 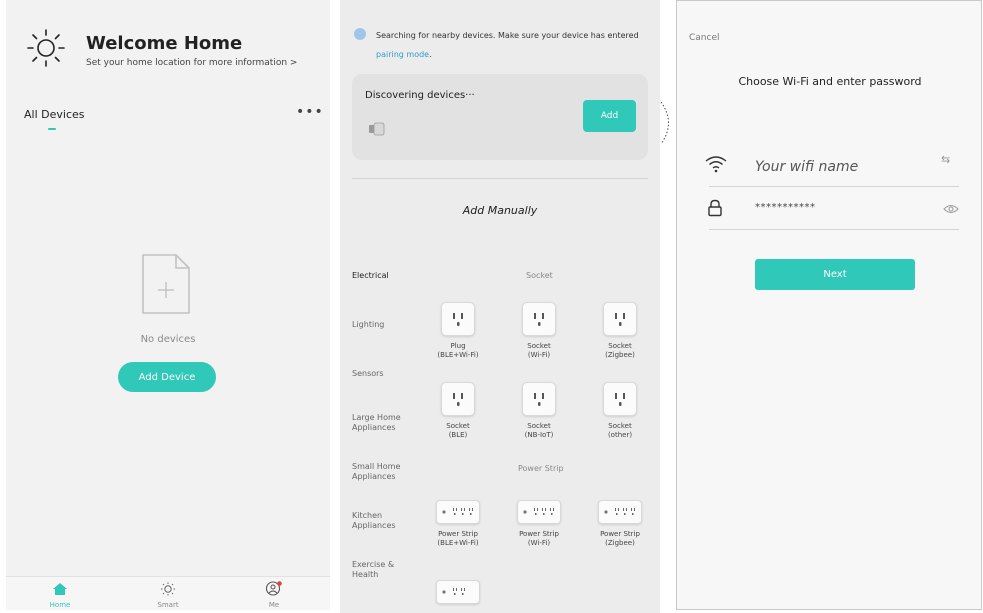 I want to click on device-socket-other: Socket (other), so click(x=620, y=411).